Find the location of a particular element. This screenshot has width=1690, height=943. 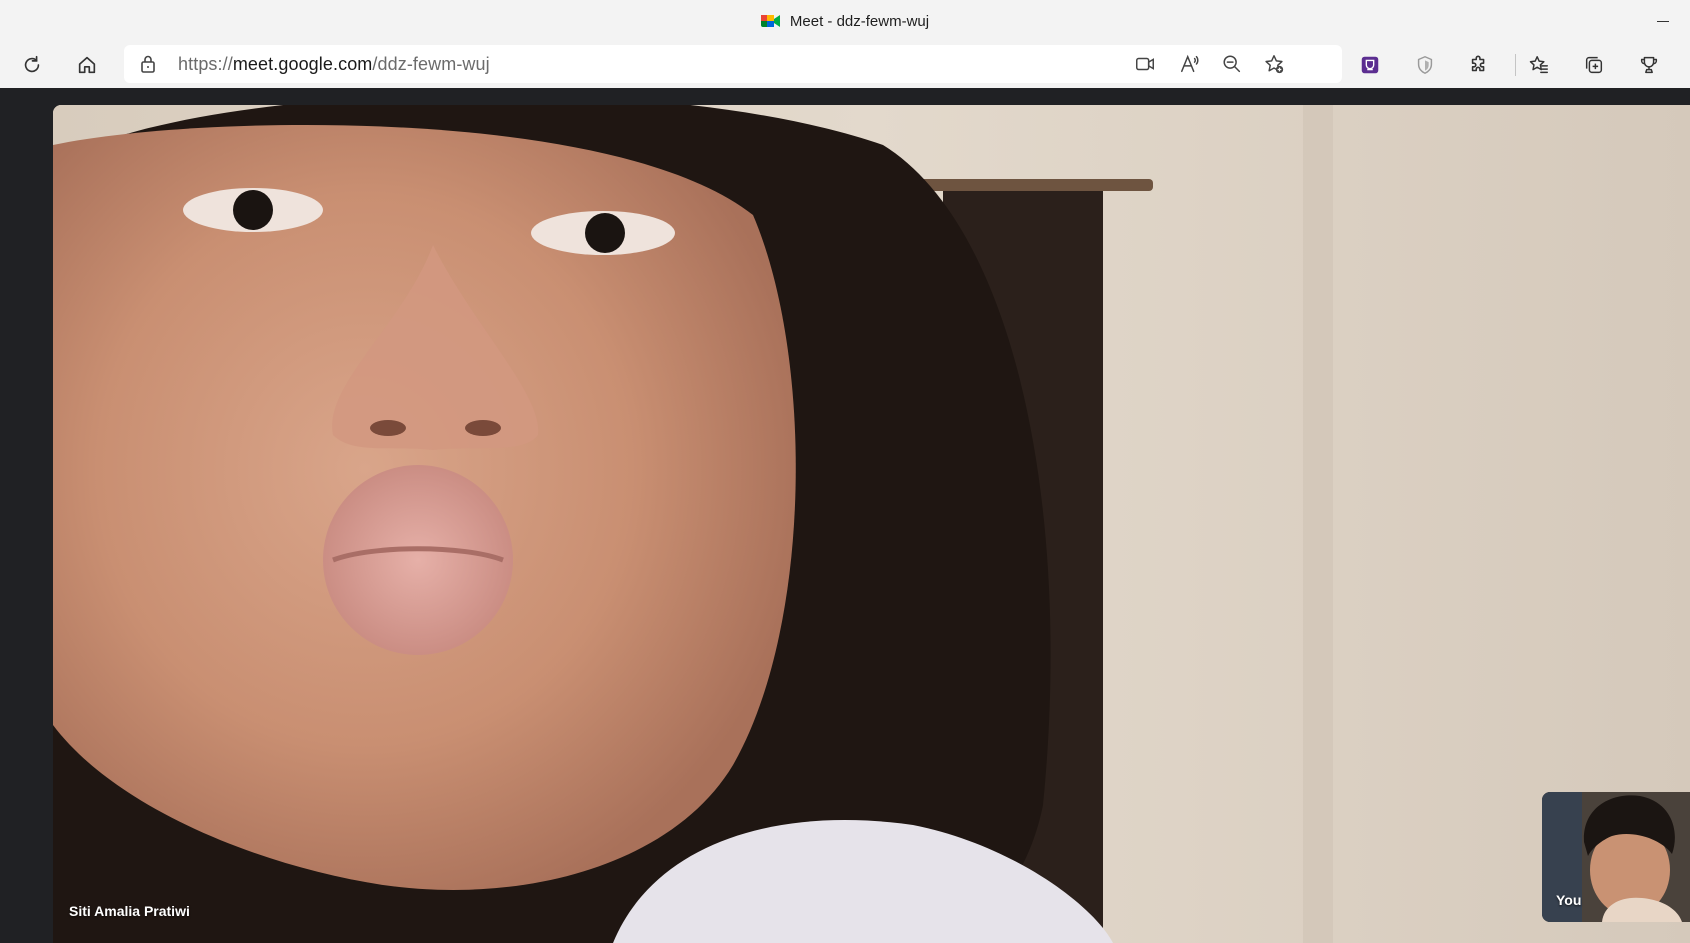

shield-extension-button is located at coordinates (1425, 65).